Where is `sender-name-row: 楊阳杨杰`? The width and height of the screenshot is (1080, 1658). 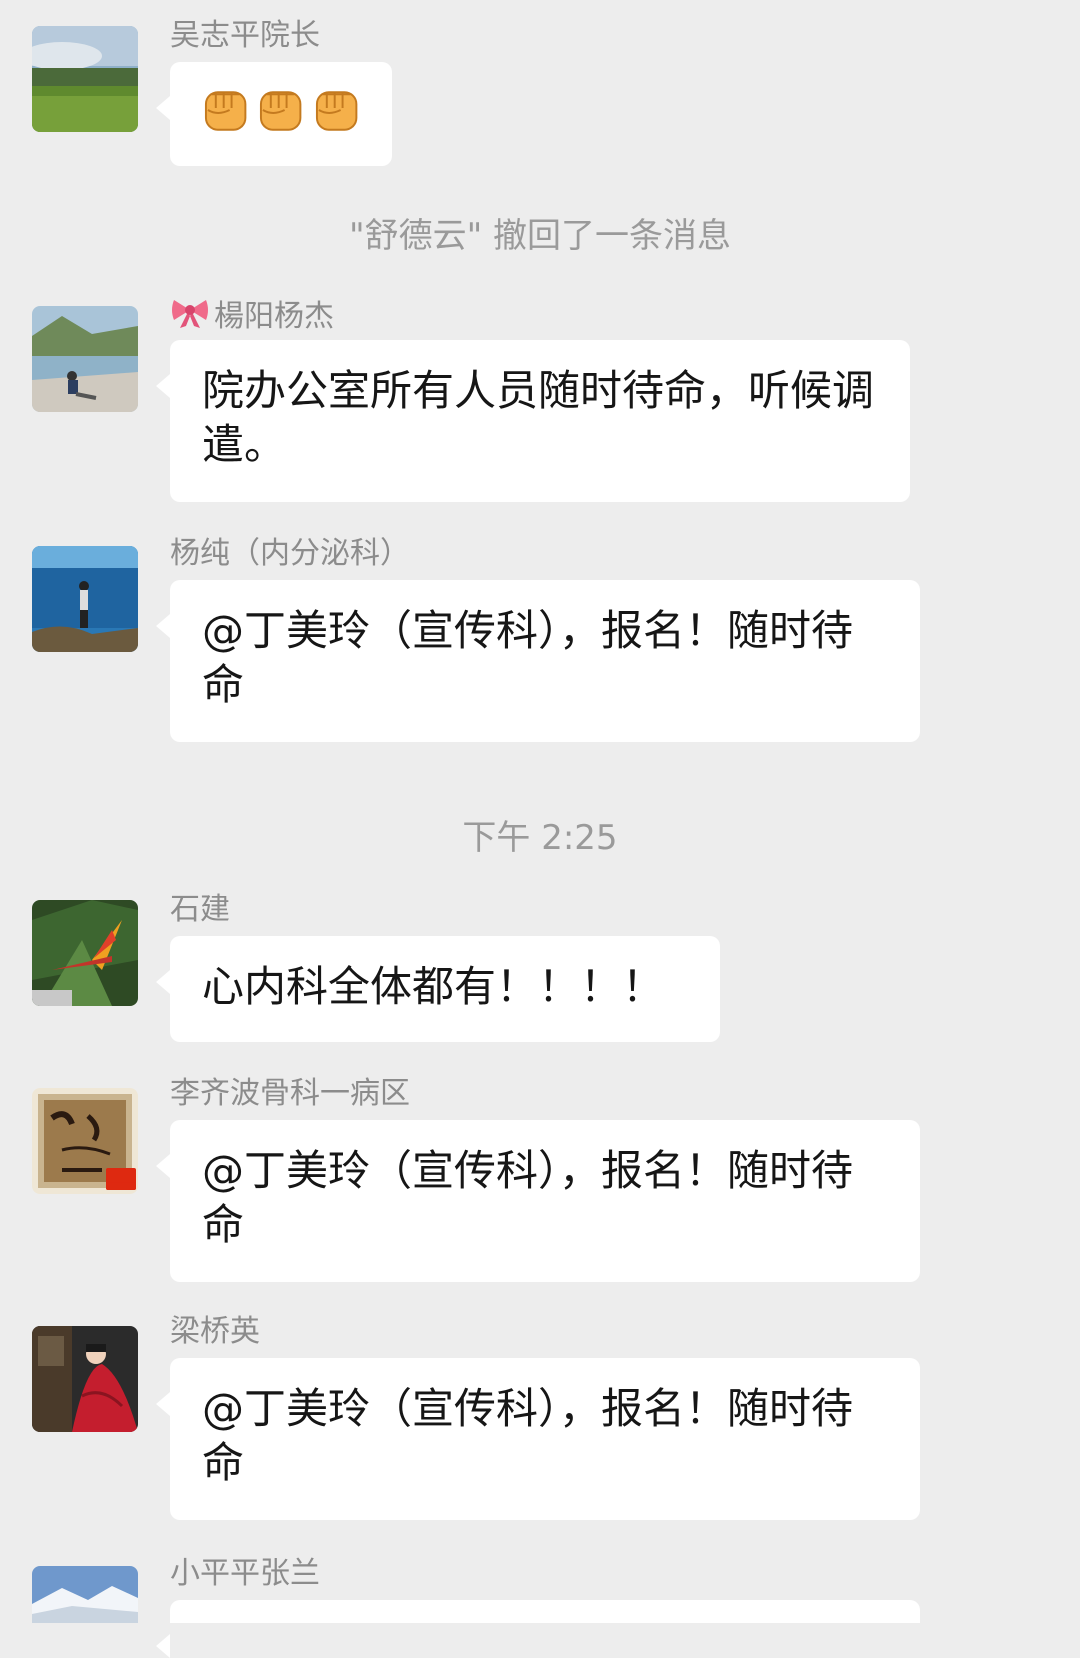 sender-name-row: 楊阳杨杰 is located at coordinates (252, 315).